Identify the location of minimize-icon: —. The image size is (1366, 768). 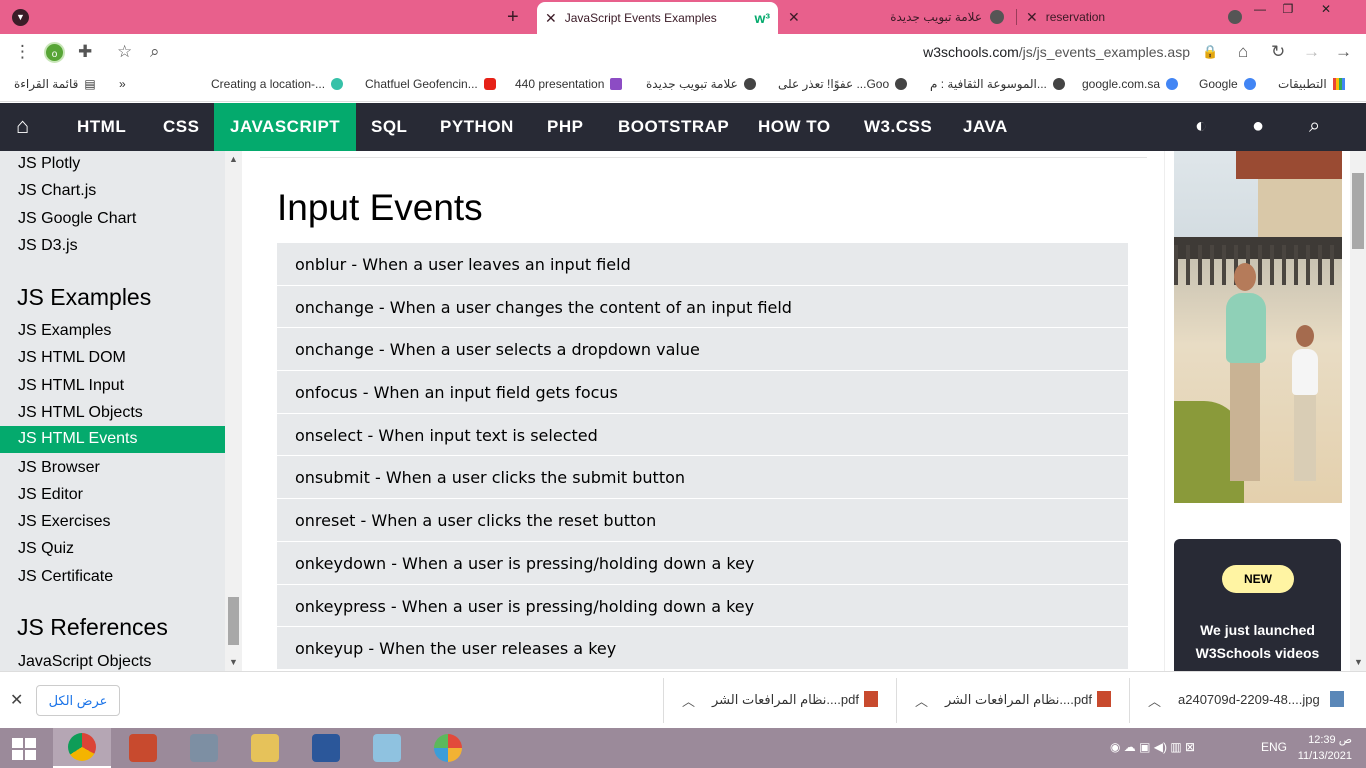
(1260, 10).